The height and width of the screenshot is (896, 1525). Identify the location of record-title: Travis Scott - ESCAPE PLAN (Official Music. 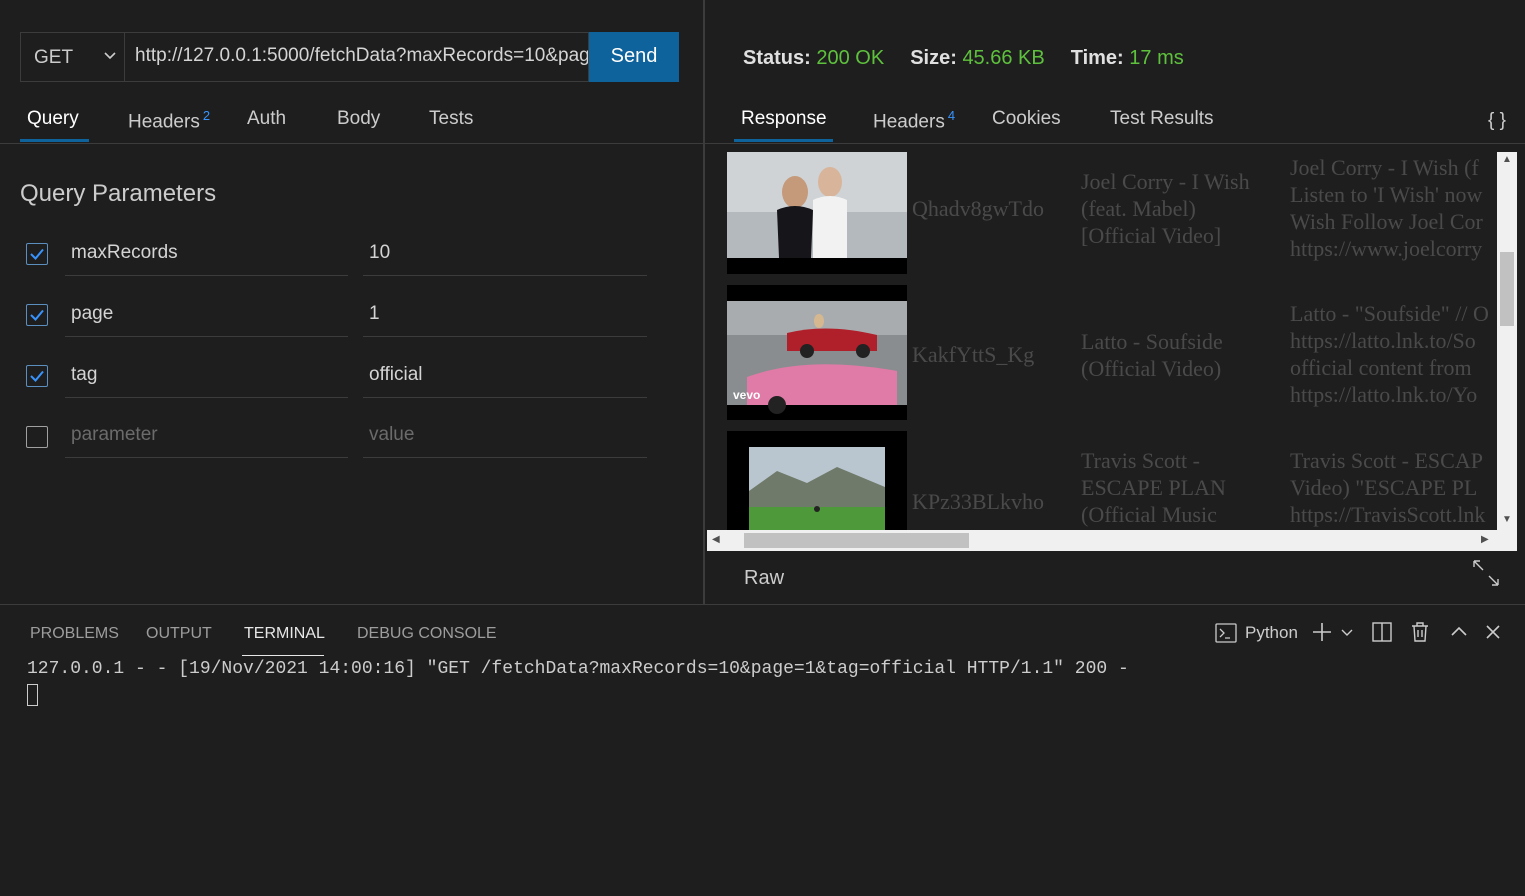
(1153, 487).